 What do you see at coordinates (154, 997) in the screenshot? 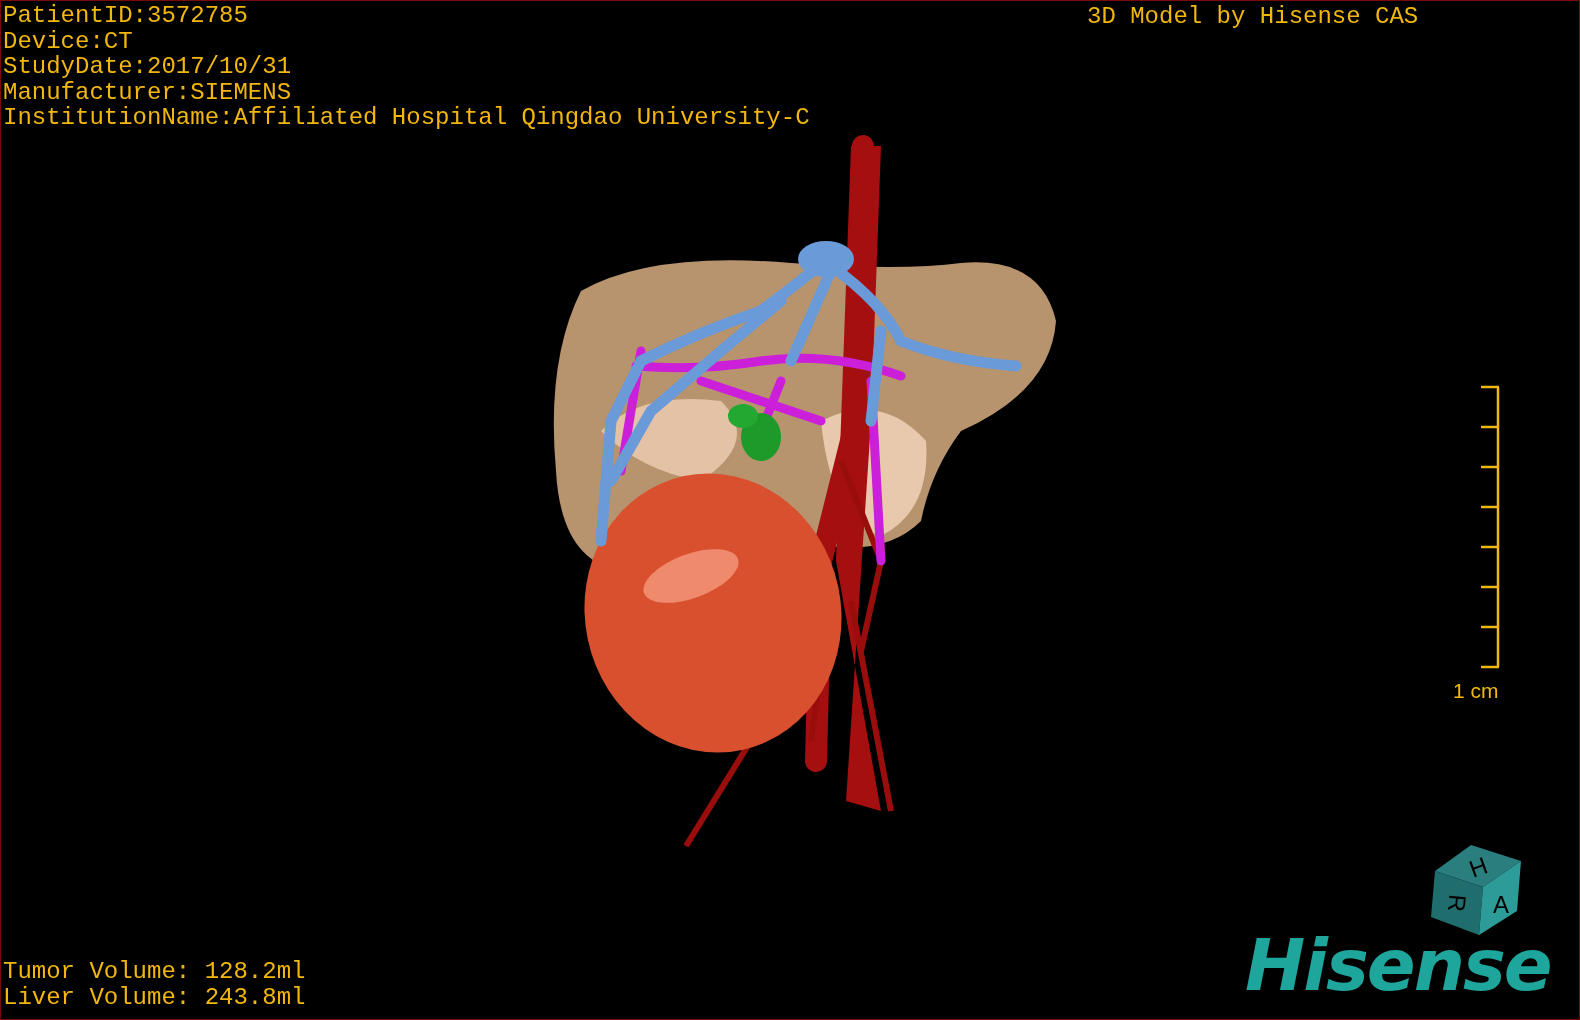
I see `volume-text: Liver Volume: 243.8ml` at bounding box center [154, 997].